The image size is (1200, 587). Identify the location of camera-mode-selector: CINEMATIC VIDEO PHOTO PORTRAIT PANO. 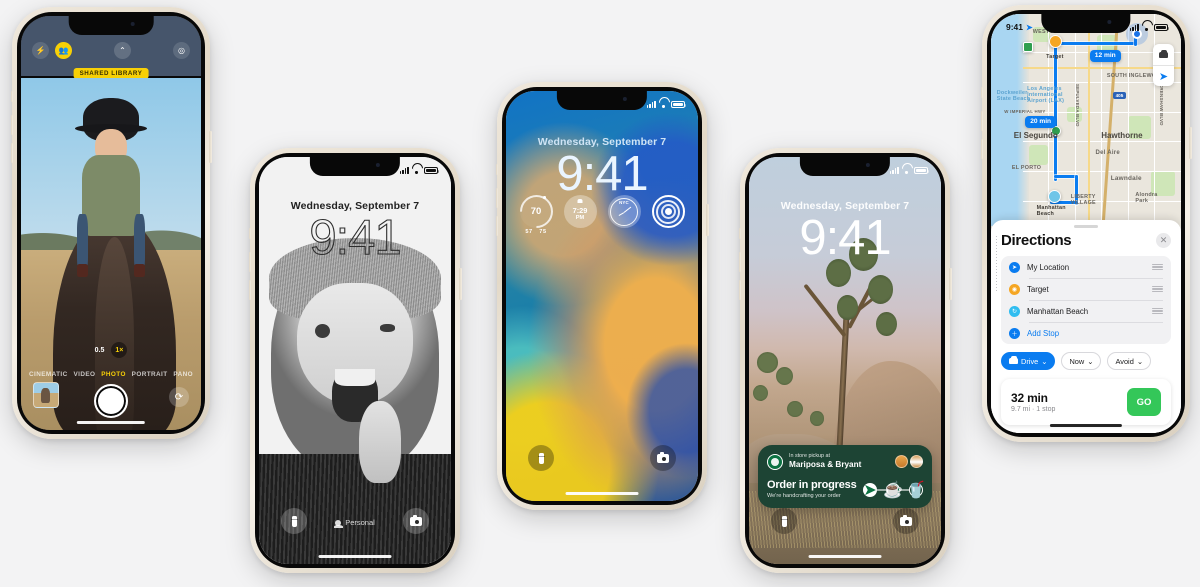
(111, 374).